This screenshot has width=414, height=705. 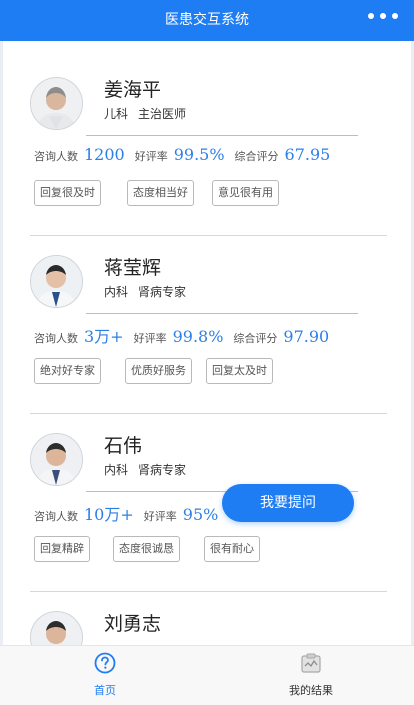 What do you see at coordinates (67, 193) in the screenshot?
I see `review-tag: 回复很及时` at bounding box center [67, 193].